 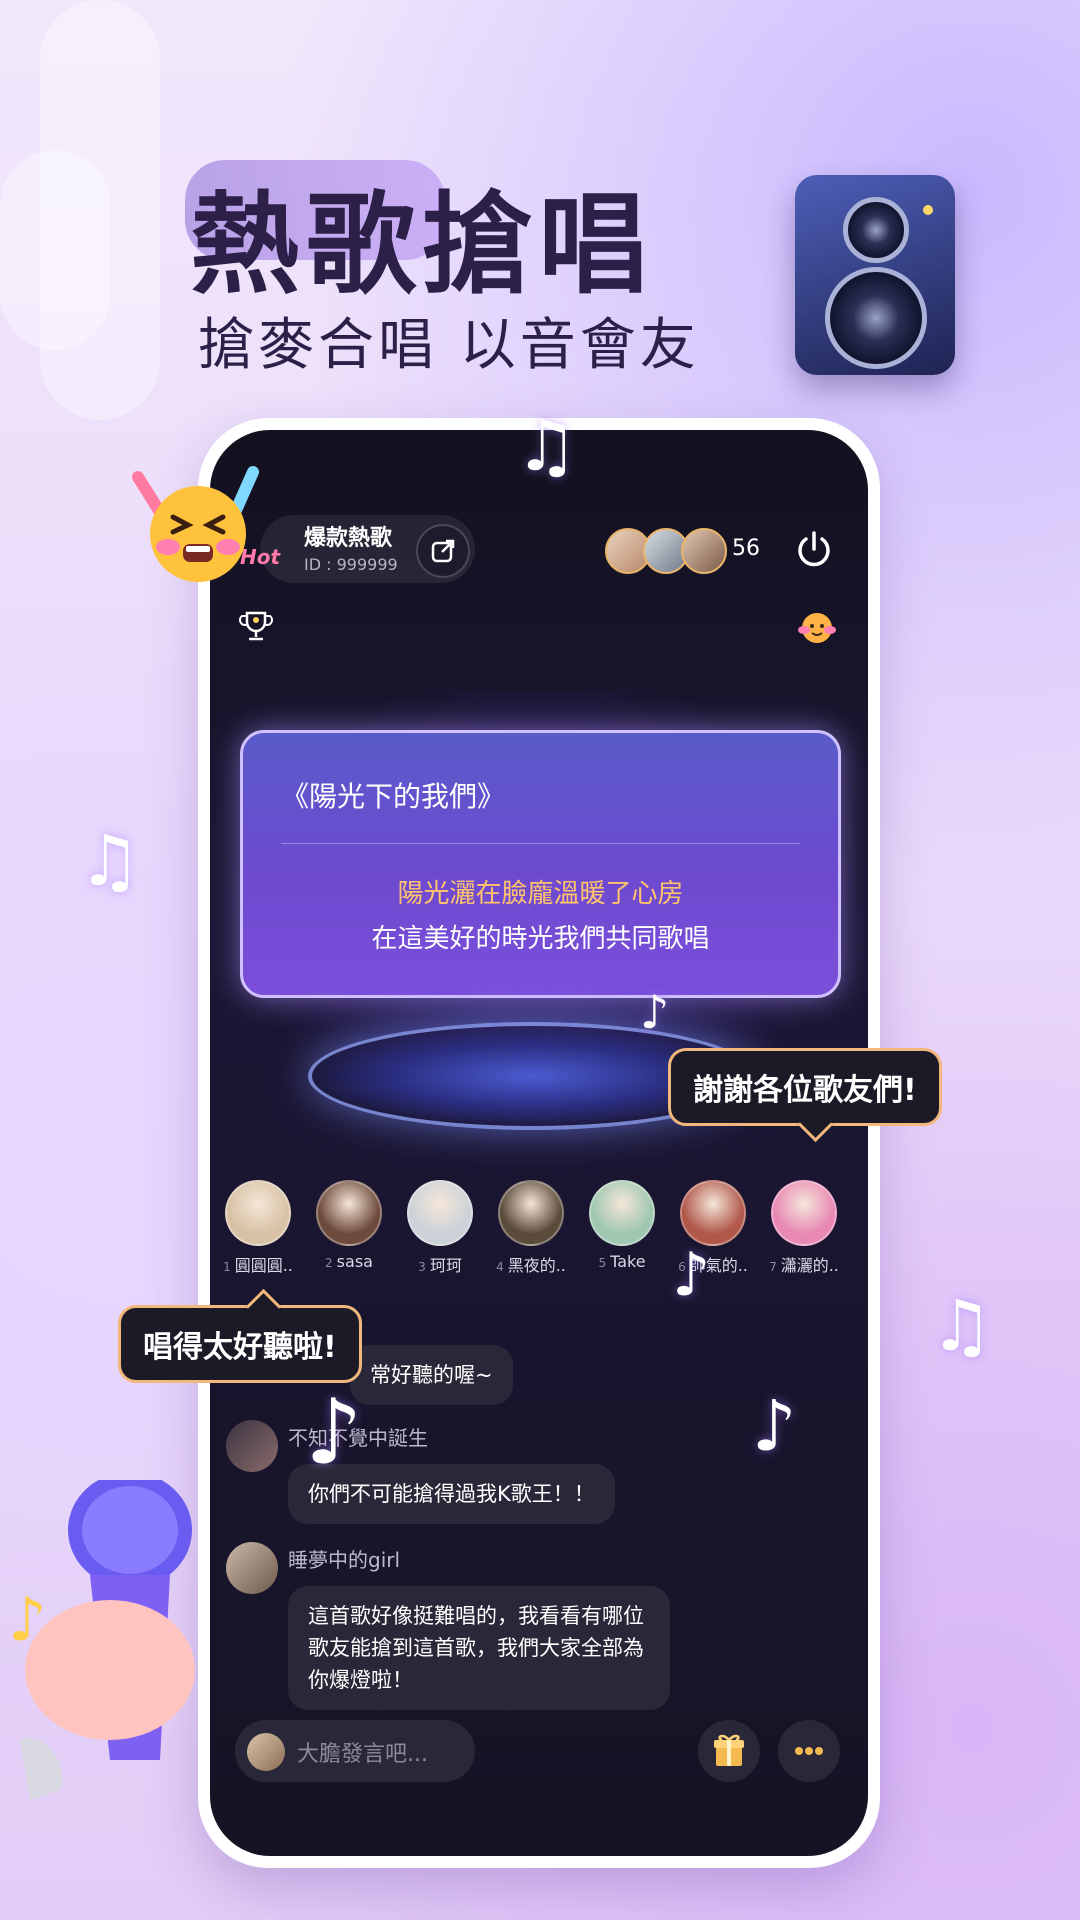 I want to click on share-icon, so click(x=443, y=551).